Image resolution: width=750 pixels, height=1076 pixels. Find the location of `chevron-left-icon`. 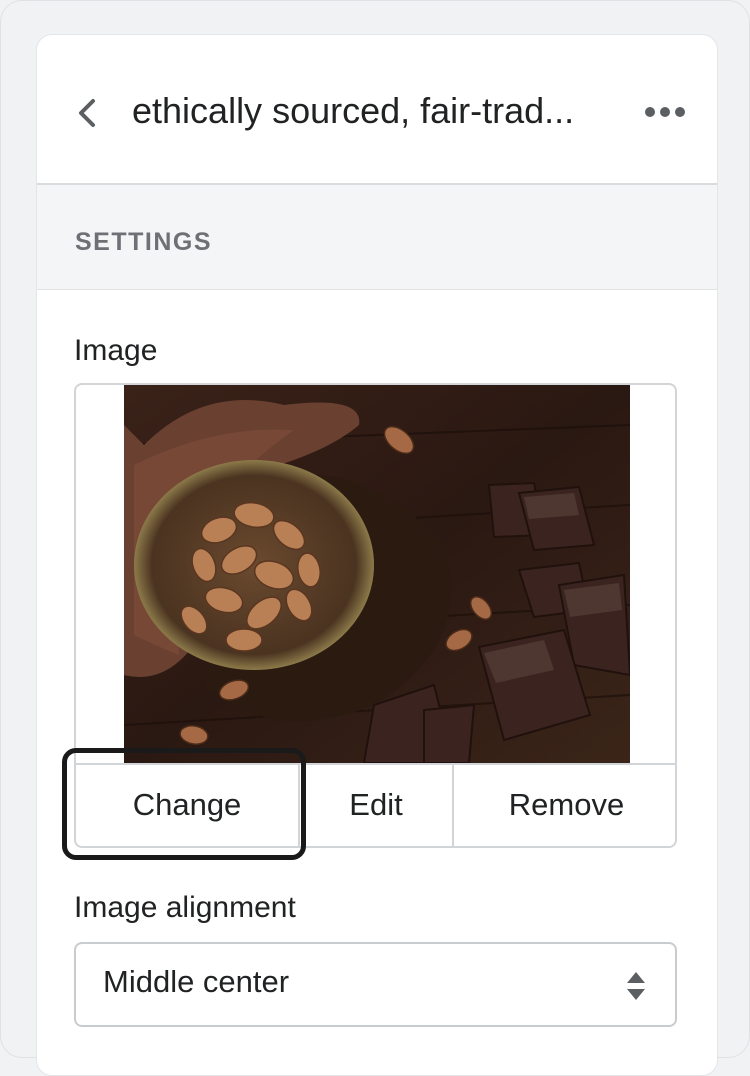

chevron-left-icon is located at coordinates (87, 113).